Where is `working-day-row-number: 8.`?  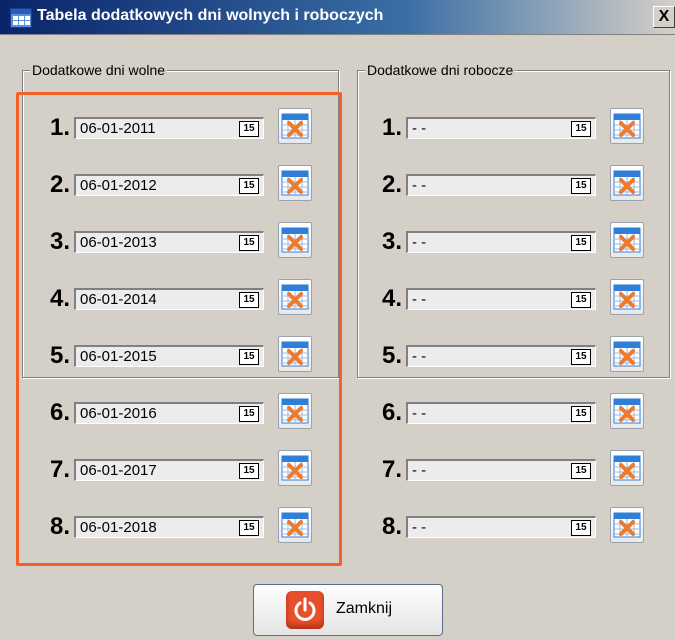 working-day-row-number: 8. is located at coordinates (391, 526).